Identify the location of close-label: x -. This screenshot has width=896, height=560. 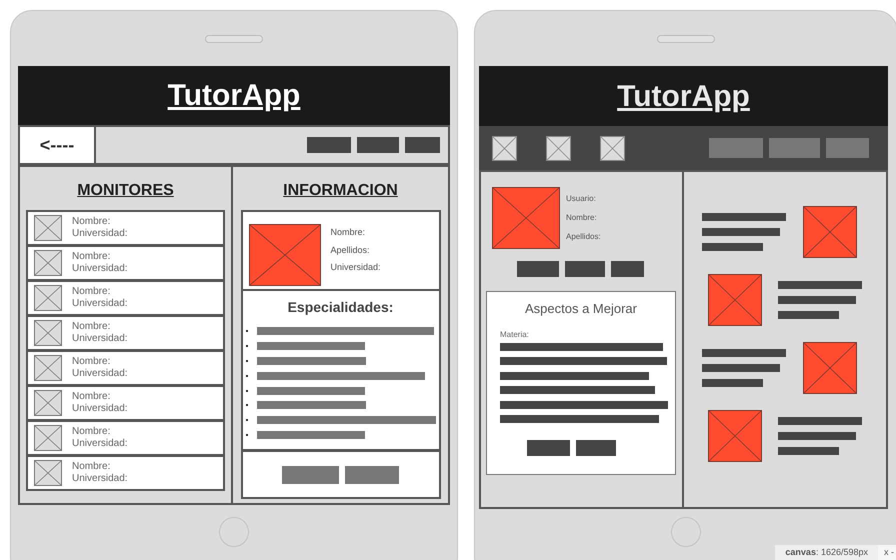
(887, 552).